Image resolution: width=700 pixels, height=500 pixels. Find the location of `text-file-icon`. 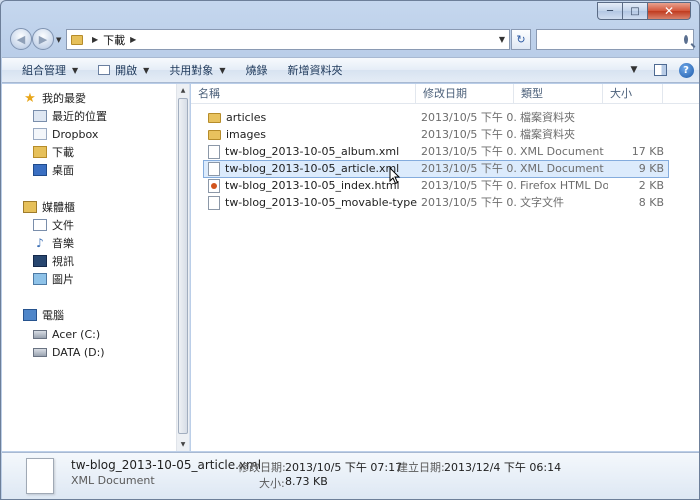

text-file-icon is located at coordinates (214, 203).